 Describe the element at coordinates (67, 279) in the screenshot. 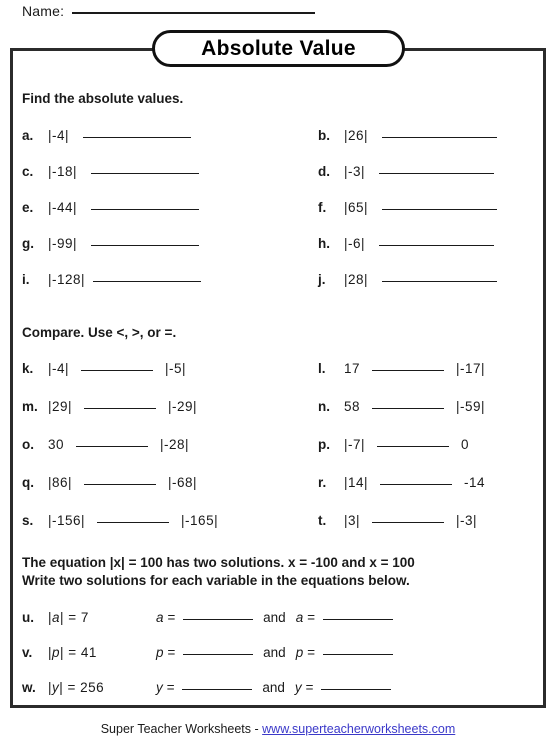

I see `problem-expression: |-128|` at that location.